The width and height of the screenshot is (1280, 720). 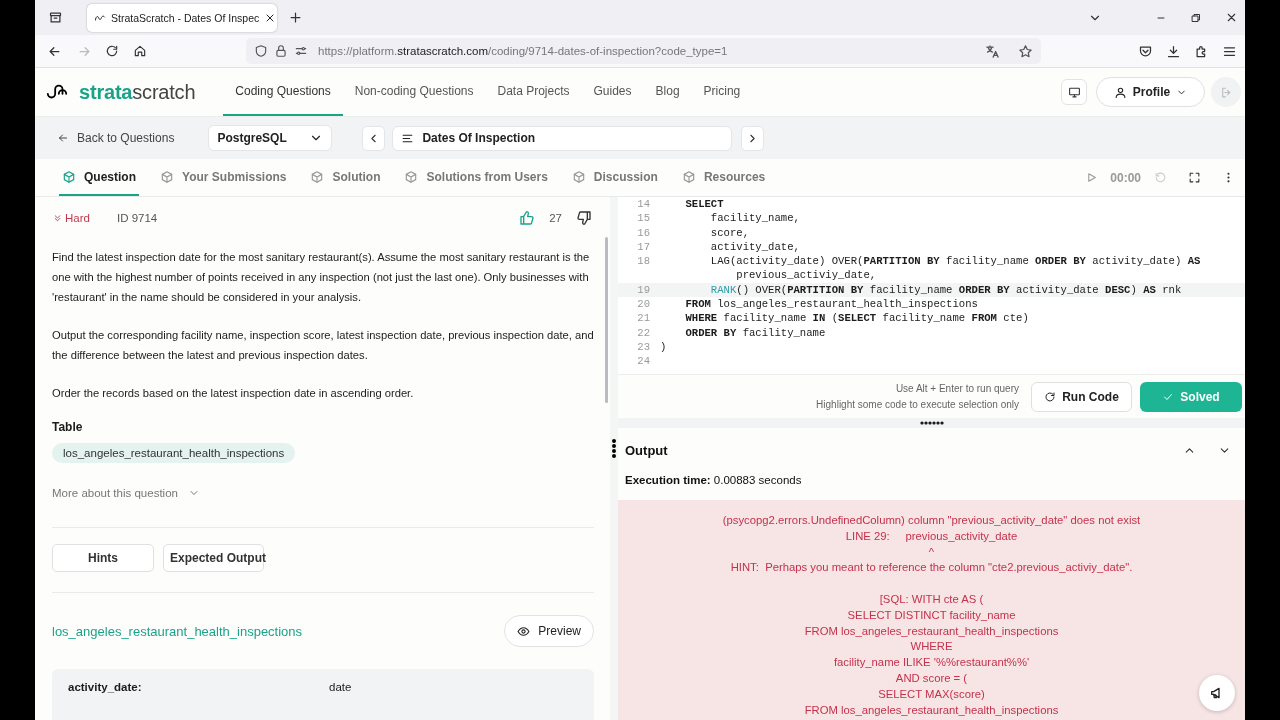 I want to click on line-number: 18, so click(x=643, y=261).